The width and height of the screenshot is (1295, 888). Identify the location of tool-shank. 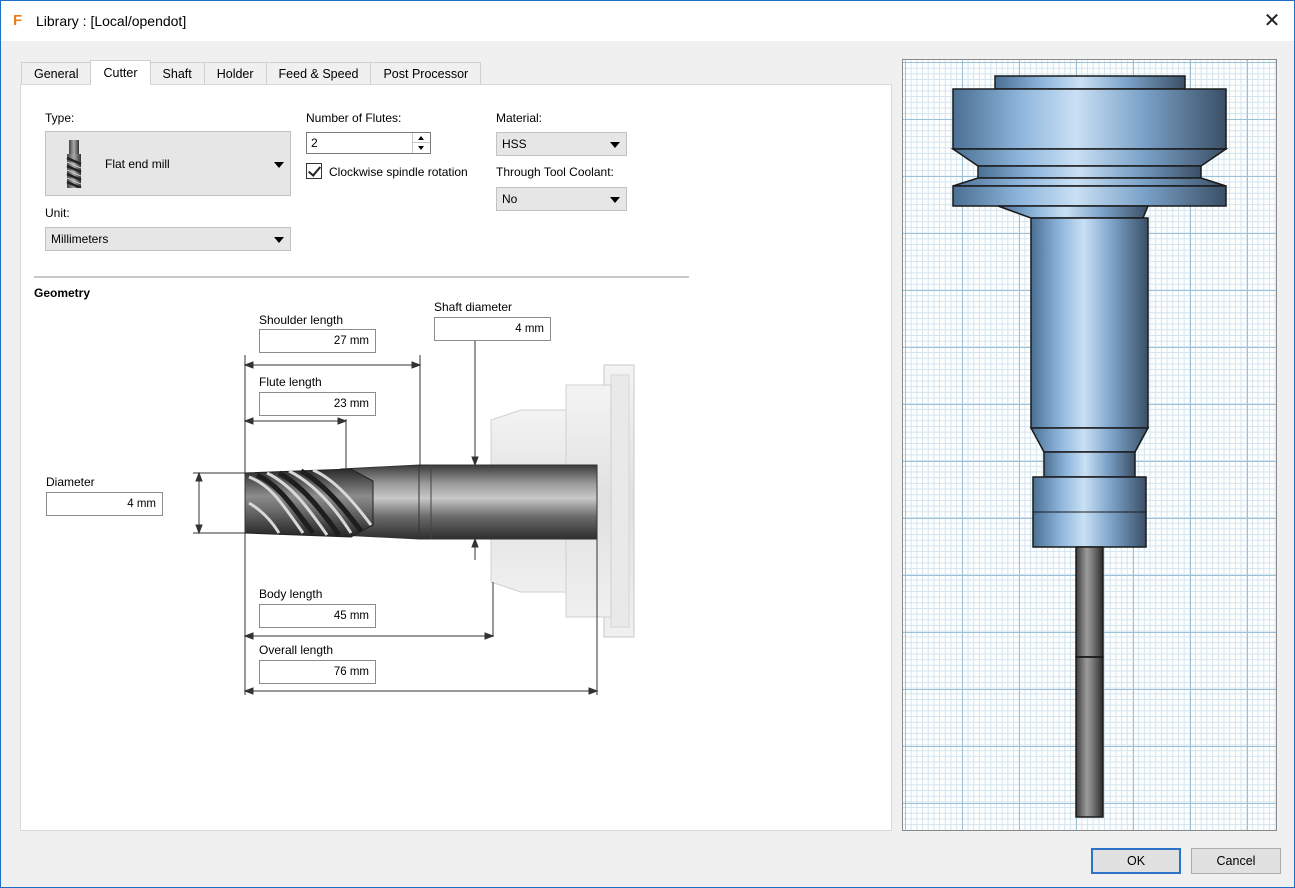
(508, 502).